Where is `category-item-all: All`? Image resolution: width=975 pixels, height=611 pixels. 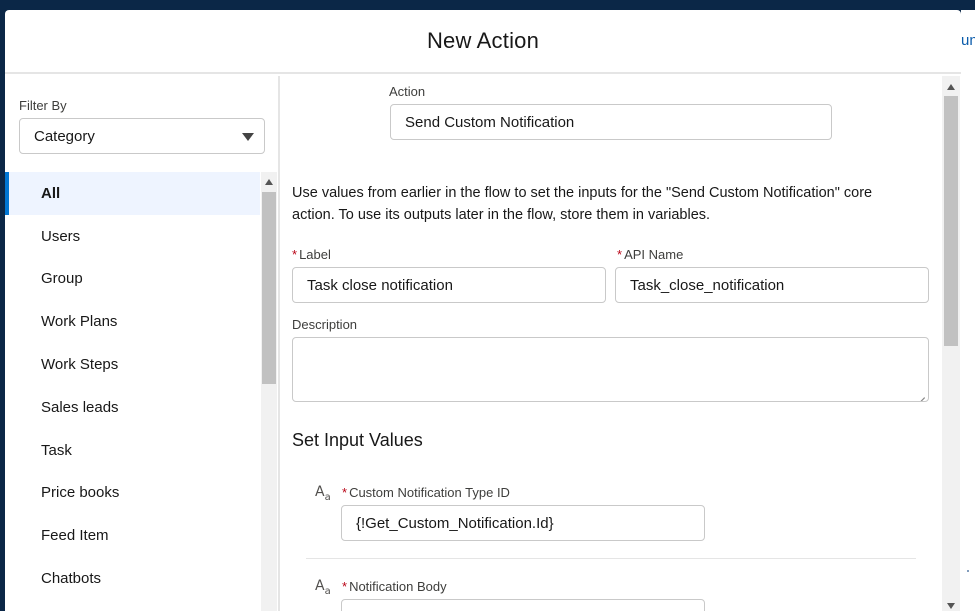 category-item-all: All is located at coordinates (132, 193).